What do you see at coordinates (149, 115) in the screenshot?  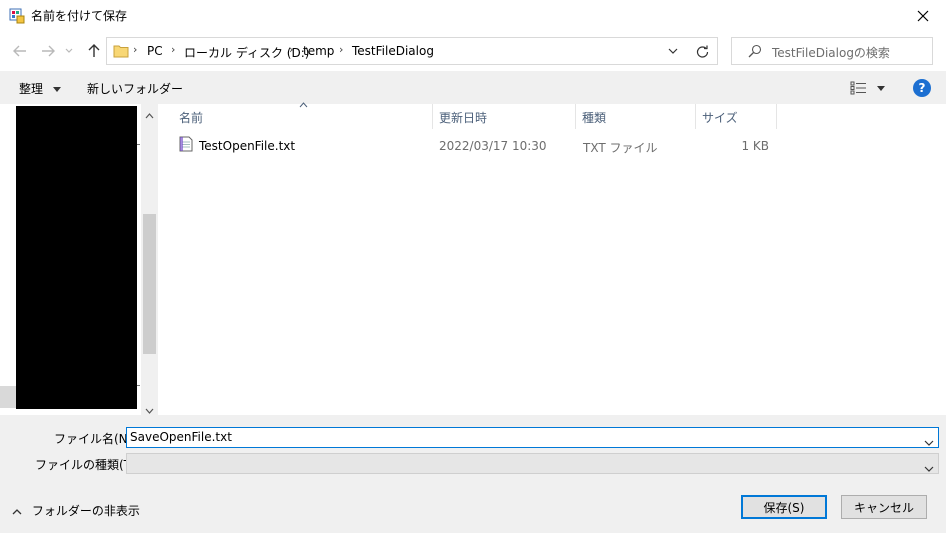 I see `scroll-up-icon` at bounding box center [149, 115].